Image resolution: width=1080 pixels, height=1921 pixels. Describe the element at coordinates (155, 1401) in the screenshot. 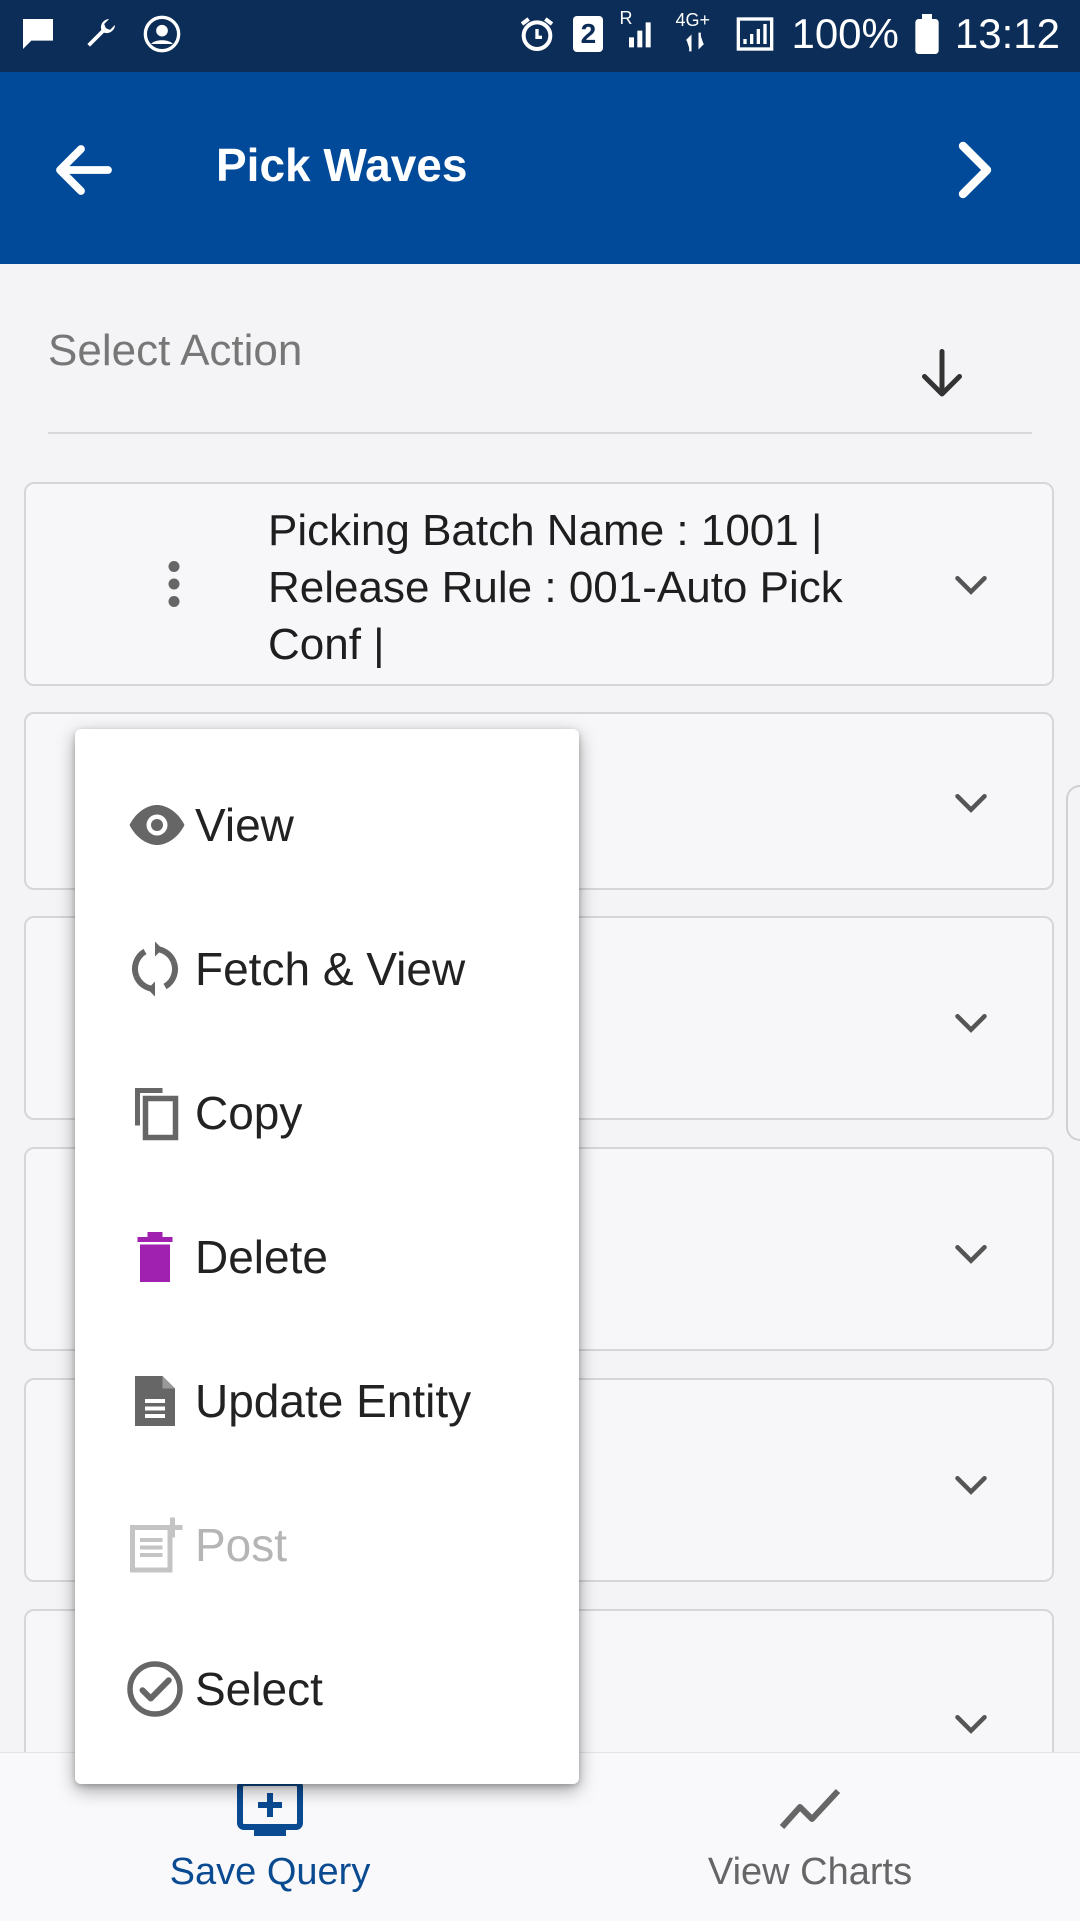

I see `document-icon` at that location.